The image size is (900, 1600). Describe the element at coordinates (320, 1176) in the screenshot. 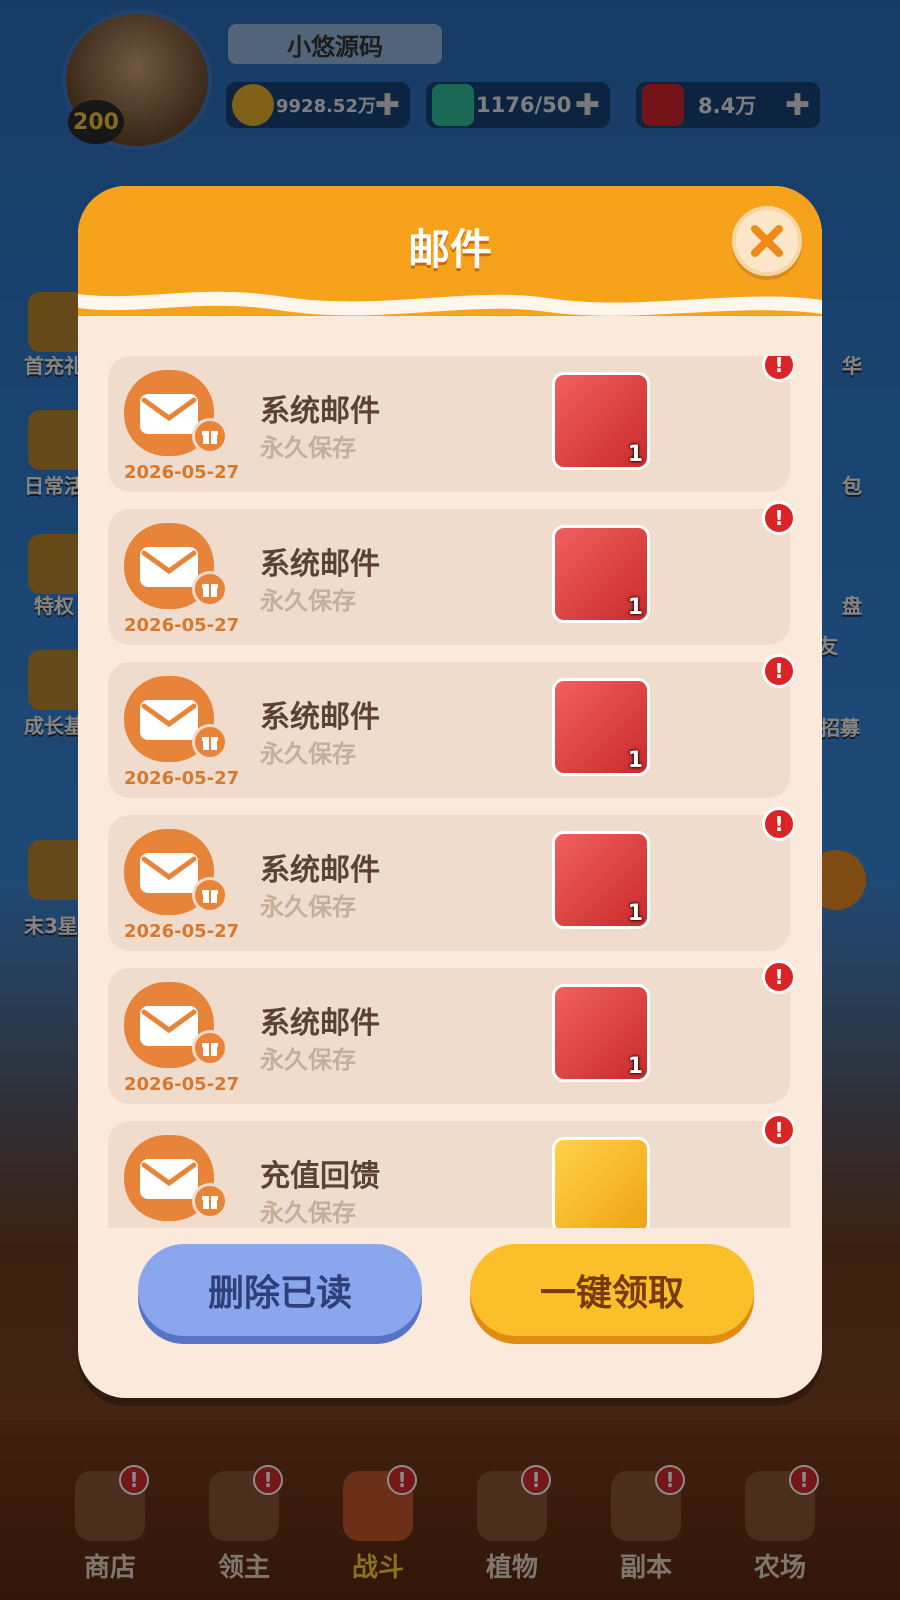

I see `mail-title: 充值回馈` at that location.